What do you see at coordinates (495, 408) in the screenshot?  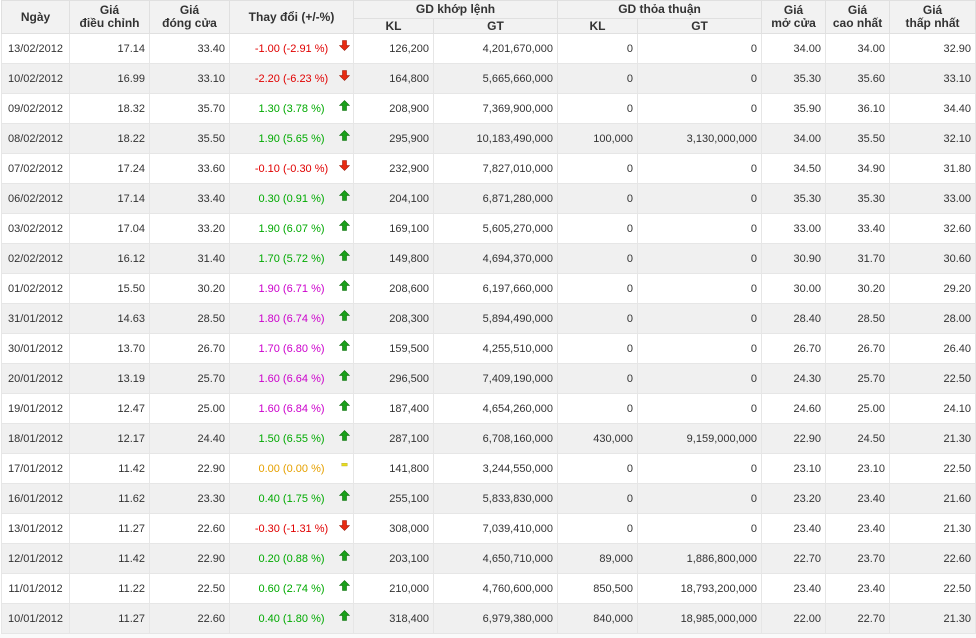 I see `matched-value-cell: 4,654,260,000` at bounding box center [495, 408].